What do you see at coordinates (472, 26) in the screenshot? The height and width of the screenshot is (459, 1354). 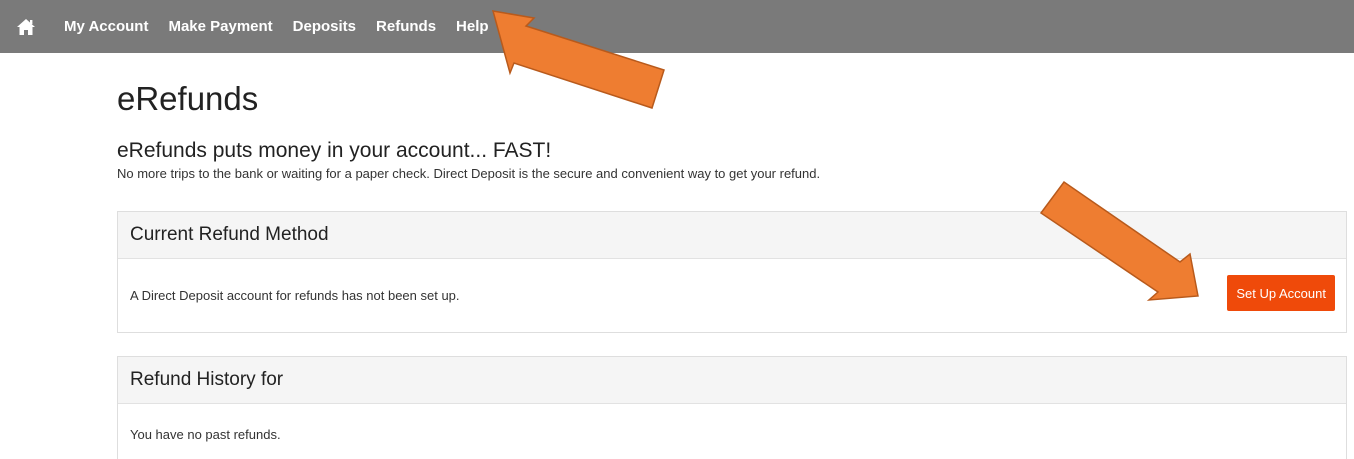 I see `nav-help: Help` at bounding box center [472, 26].